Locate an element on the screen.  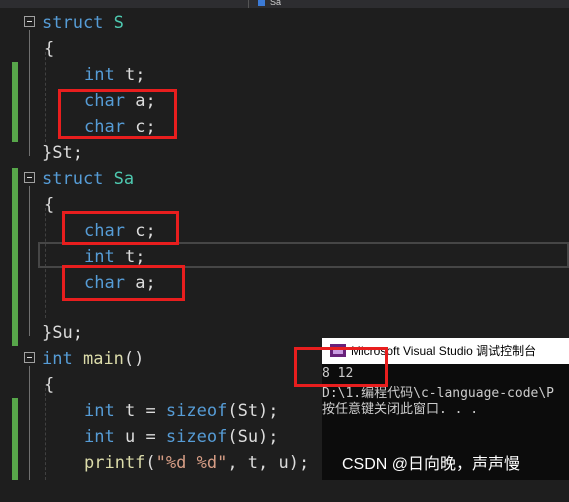
string-literal: "%d %d" is located at coordinates (191, 463).